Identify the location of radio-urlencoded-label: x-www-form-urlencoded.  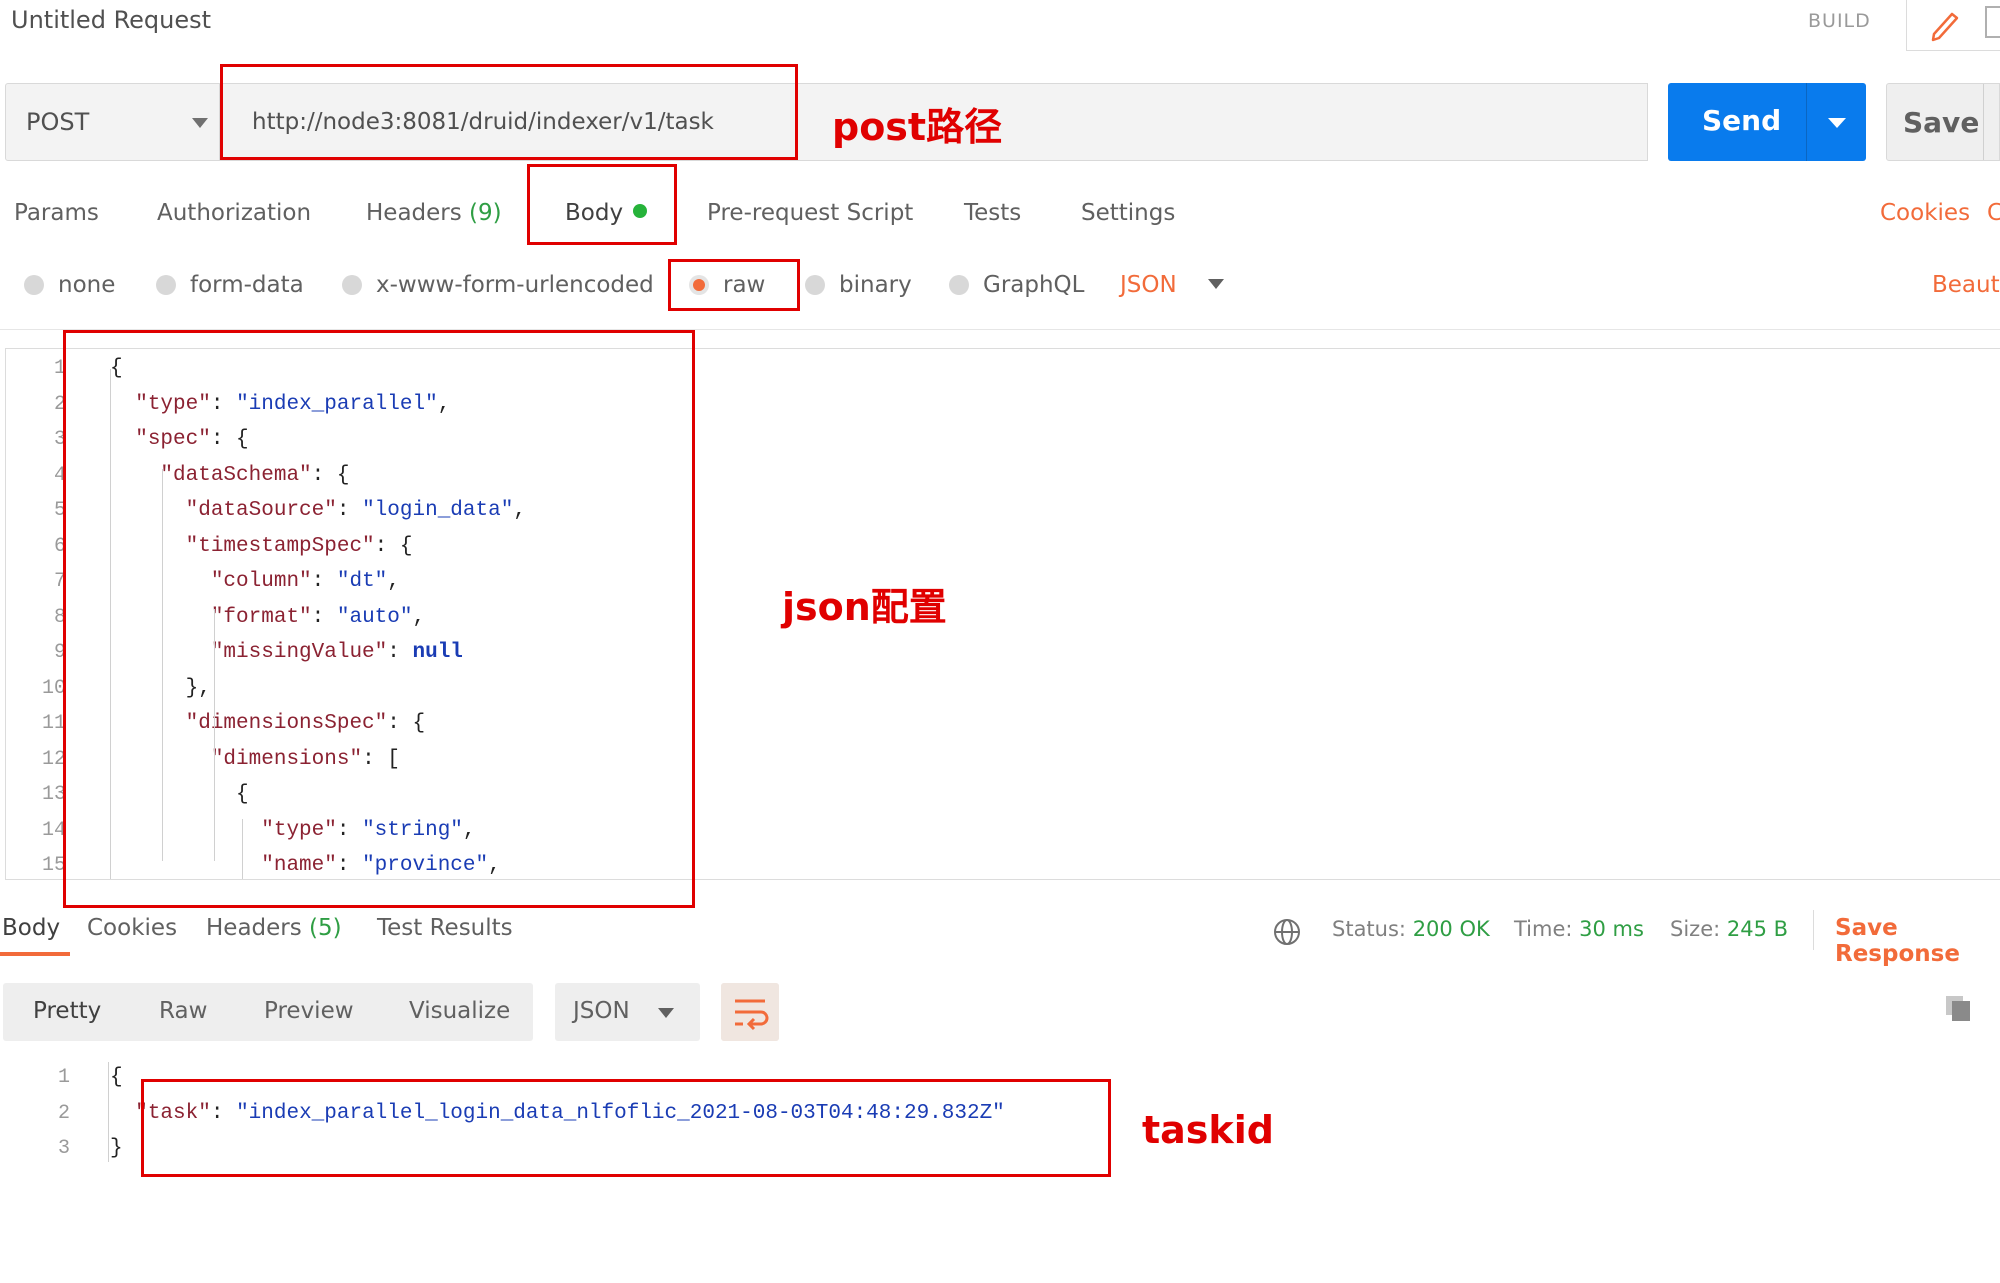
(515, 285).